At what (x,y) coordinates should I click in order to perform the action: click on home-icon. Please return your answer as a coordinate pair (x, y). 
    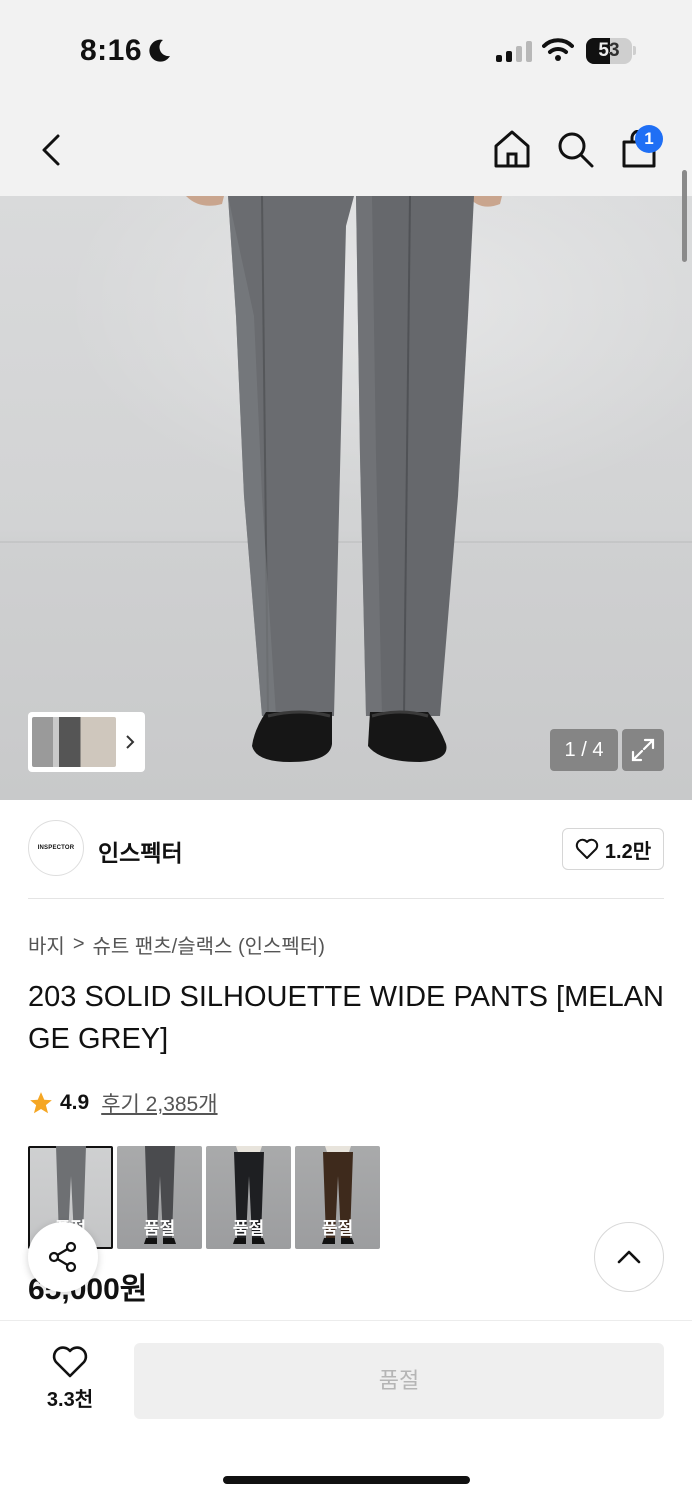
    Looking at the image, I should click on (512, 149).